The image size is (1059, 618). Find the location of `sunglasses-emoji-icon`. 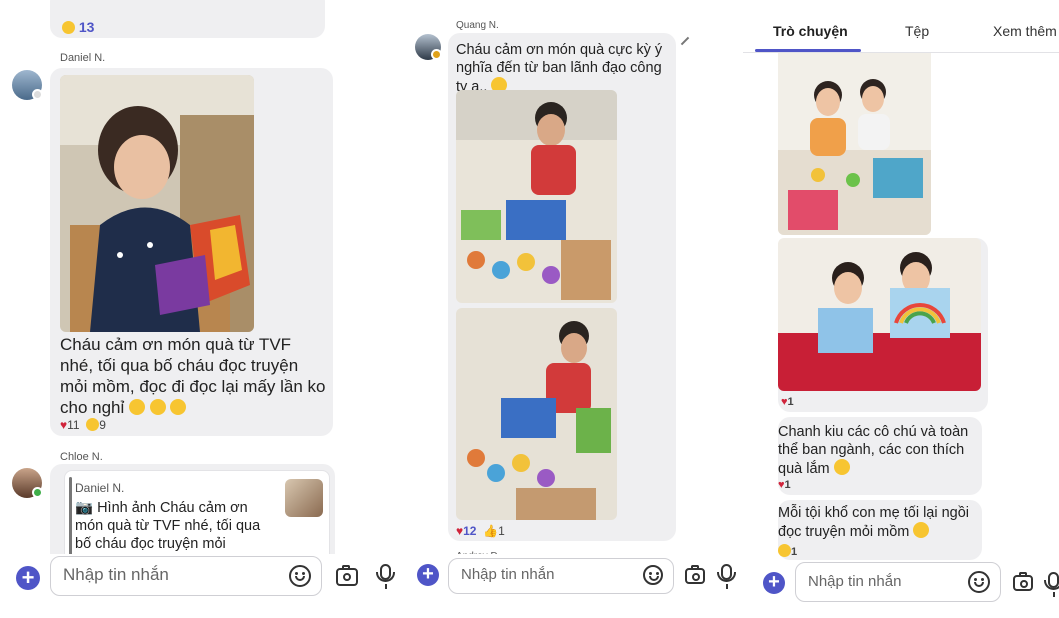

sunglasses-emoji-icon is located at coordinates (921, 530).